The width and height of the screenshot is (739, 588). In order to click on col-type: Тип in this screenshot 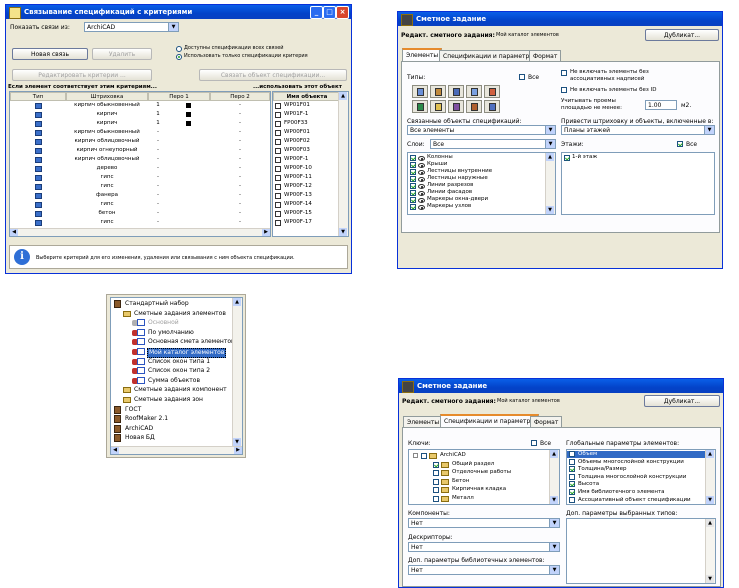, I will do `click(38, 96)`.